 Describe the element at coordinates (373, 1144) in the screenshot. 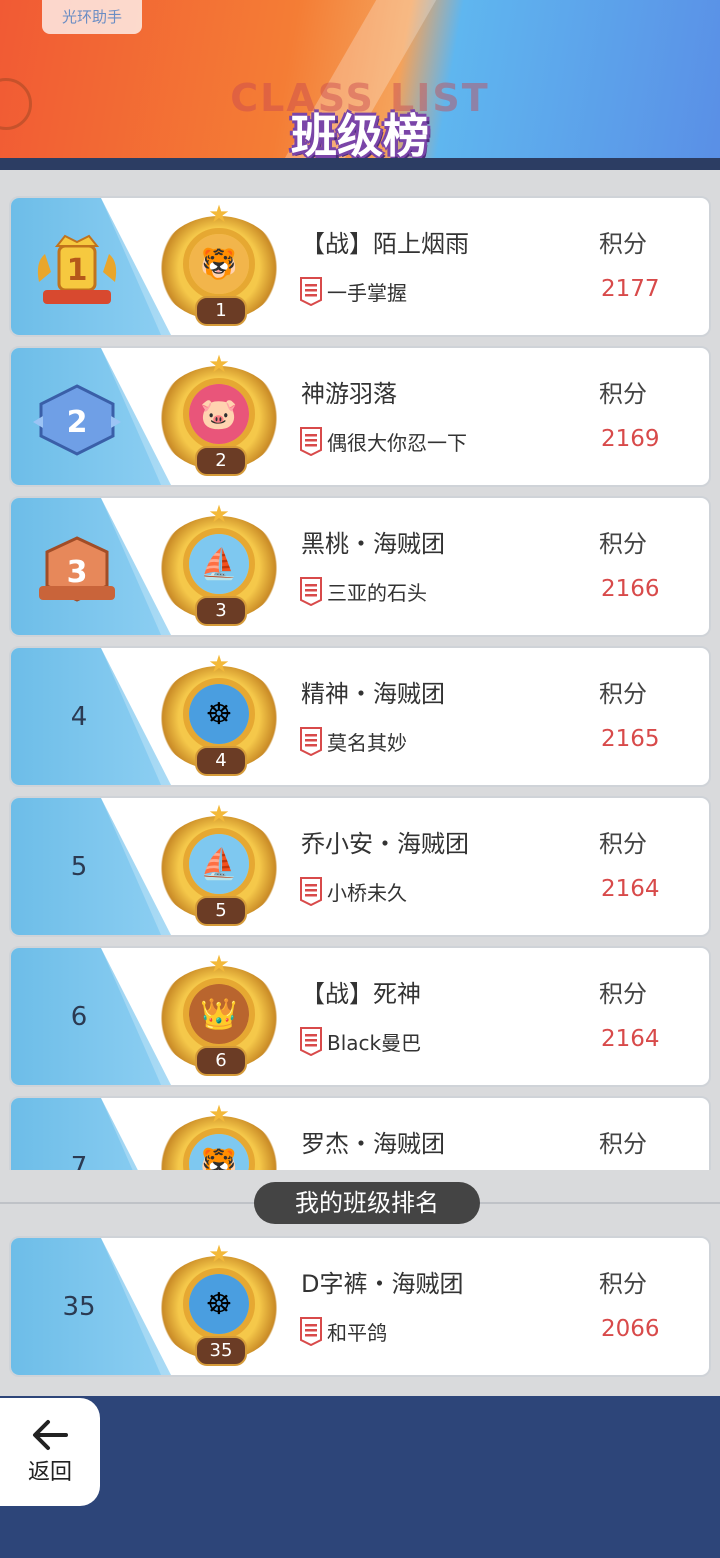

I see `team-name: 罗杰・海贼团` at that location.